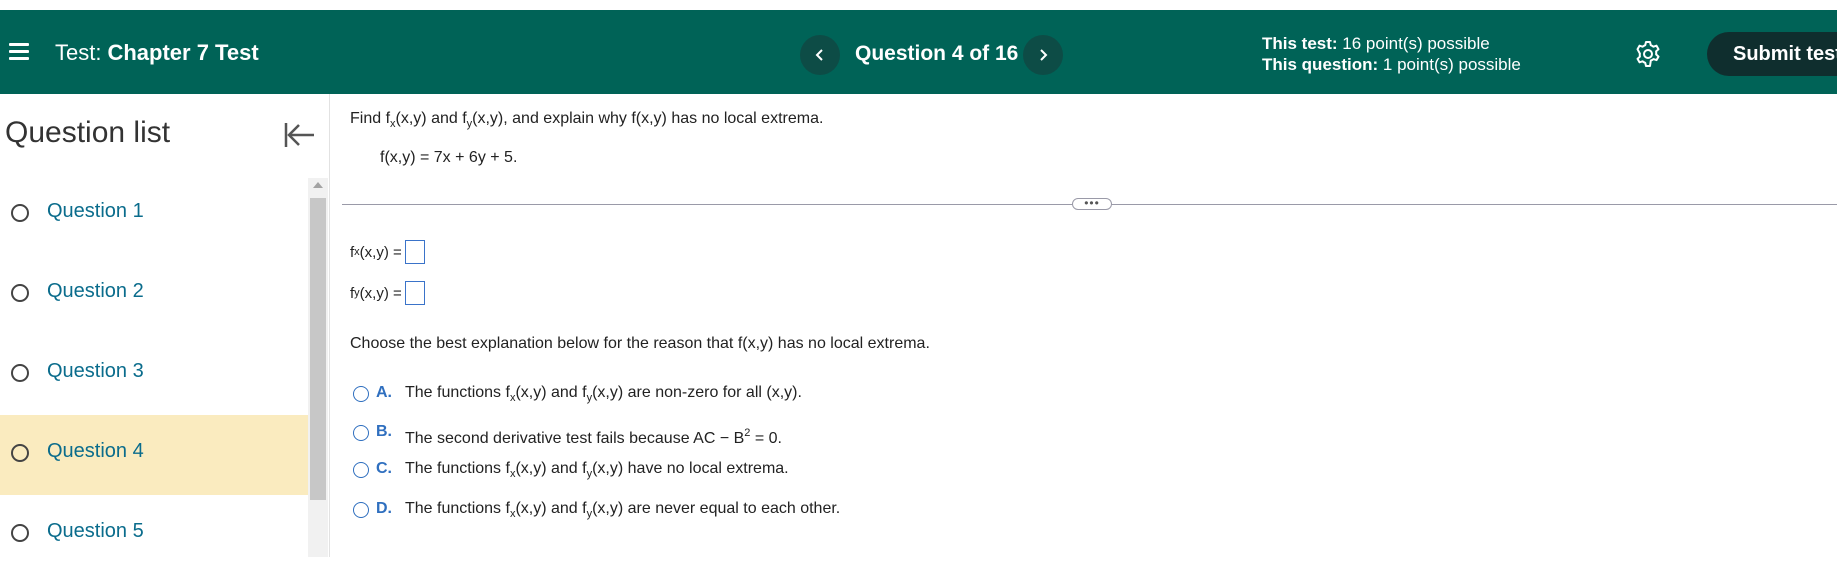  I want to click on question-label: Question 5, so click(95, 531).